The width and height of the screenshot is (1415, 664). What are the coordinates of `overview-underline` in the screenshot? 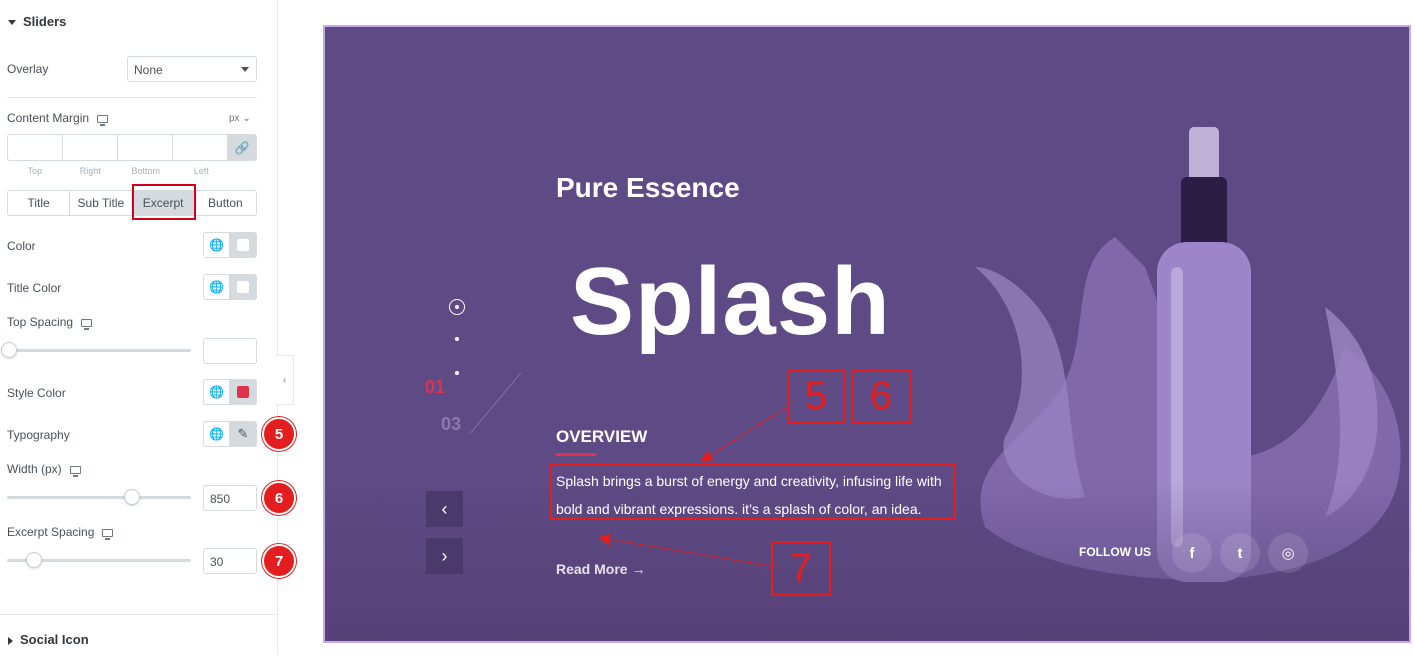 It's located at (576, 454).